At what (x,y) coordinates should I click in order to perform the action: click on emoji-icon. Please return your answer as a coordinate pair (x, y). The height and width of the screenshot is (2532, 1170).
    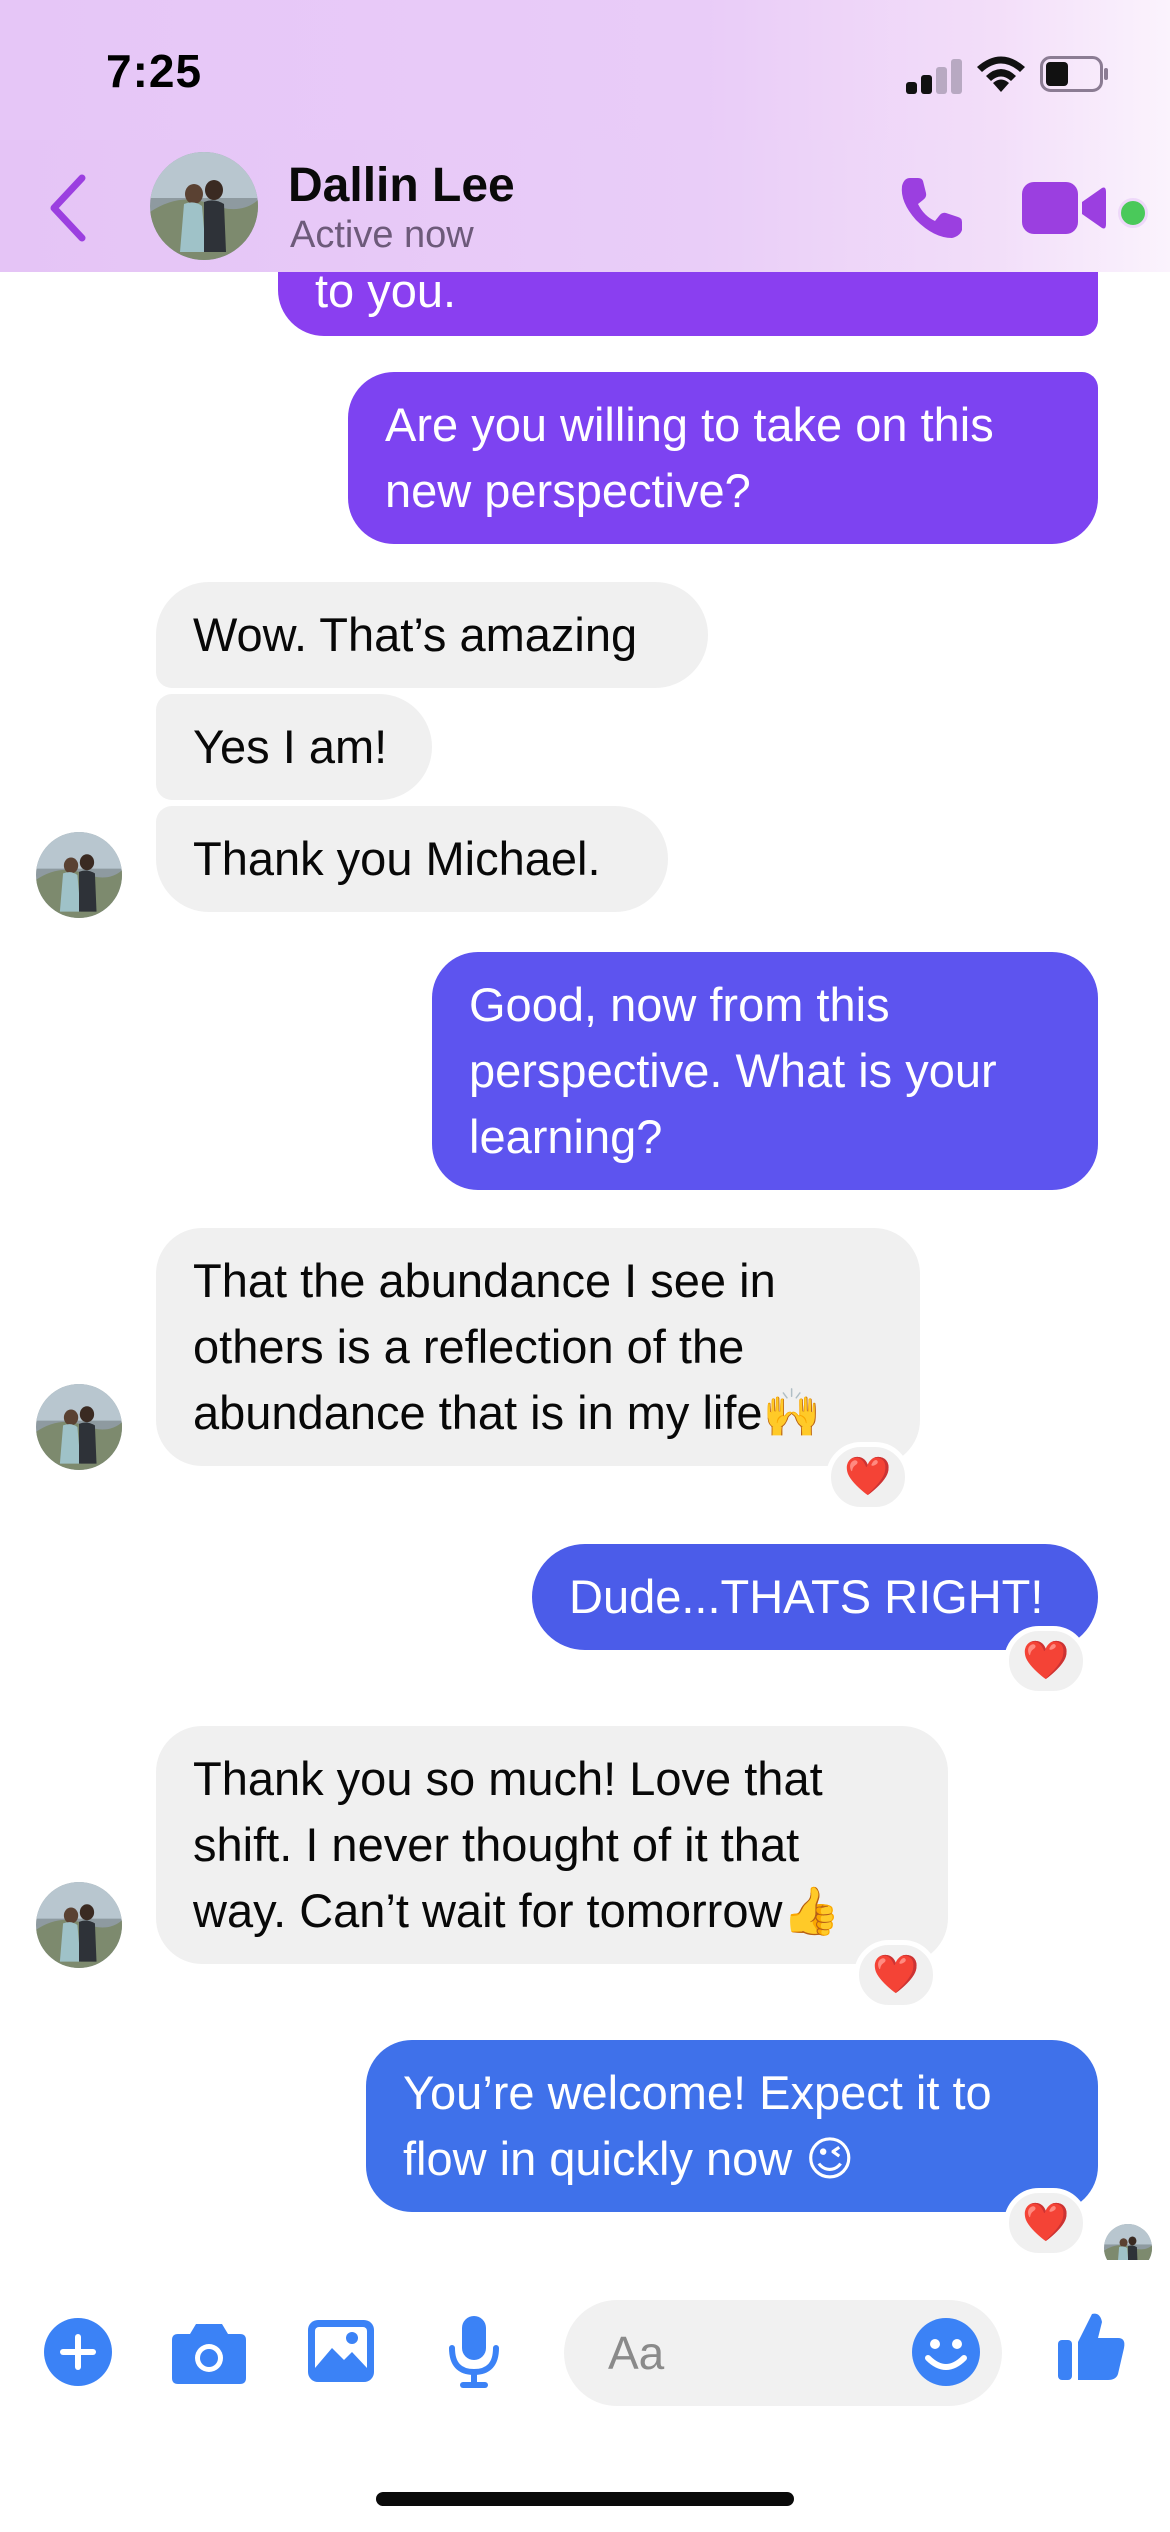
    Looking at the image, I should click on (946, 2352).